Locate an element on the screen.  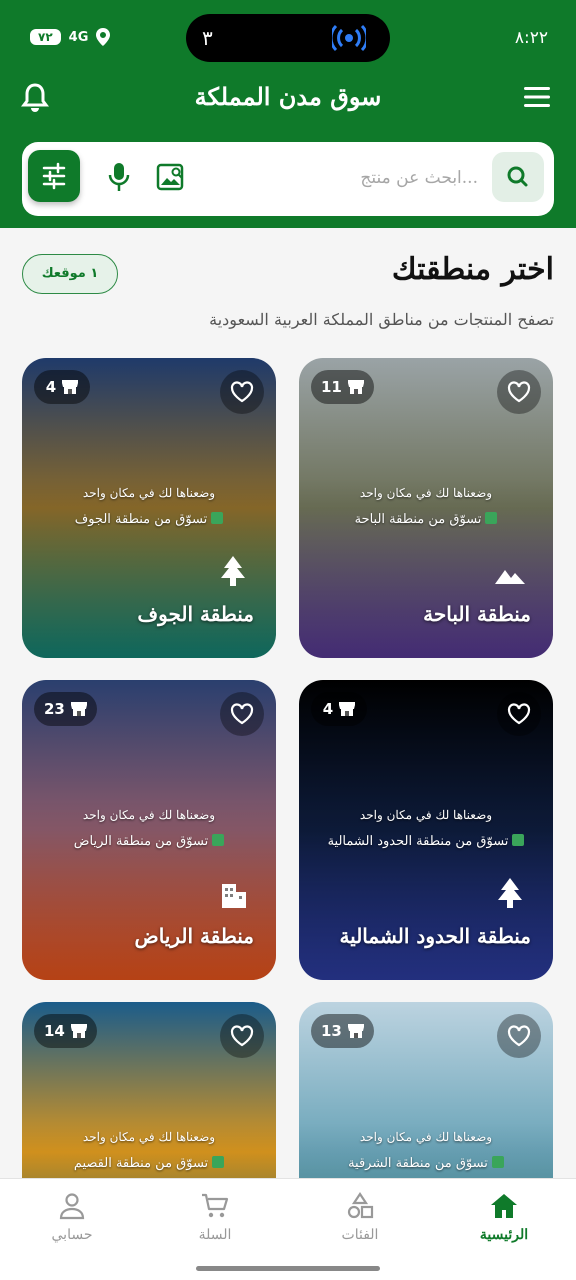
network-indicator: 4G is located at coordinates (78, 37).